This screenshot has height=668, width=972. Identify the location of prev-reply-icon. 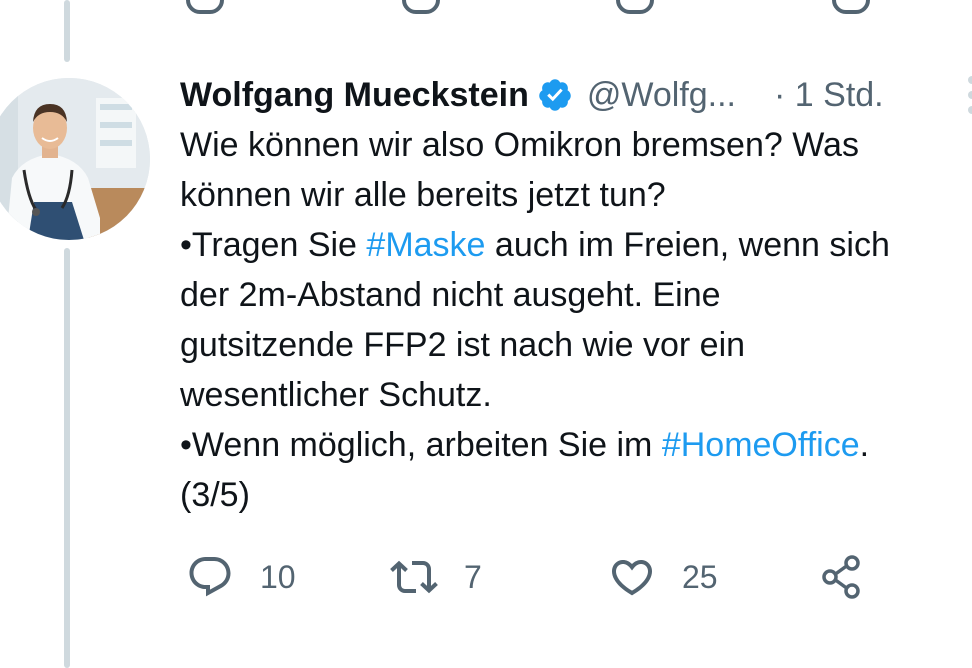
(205, 7).